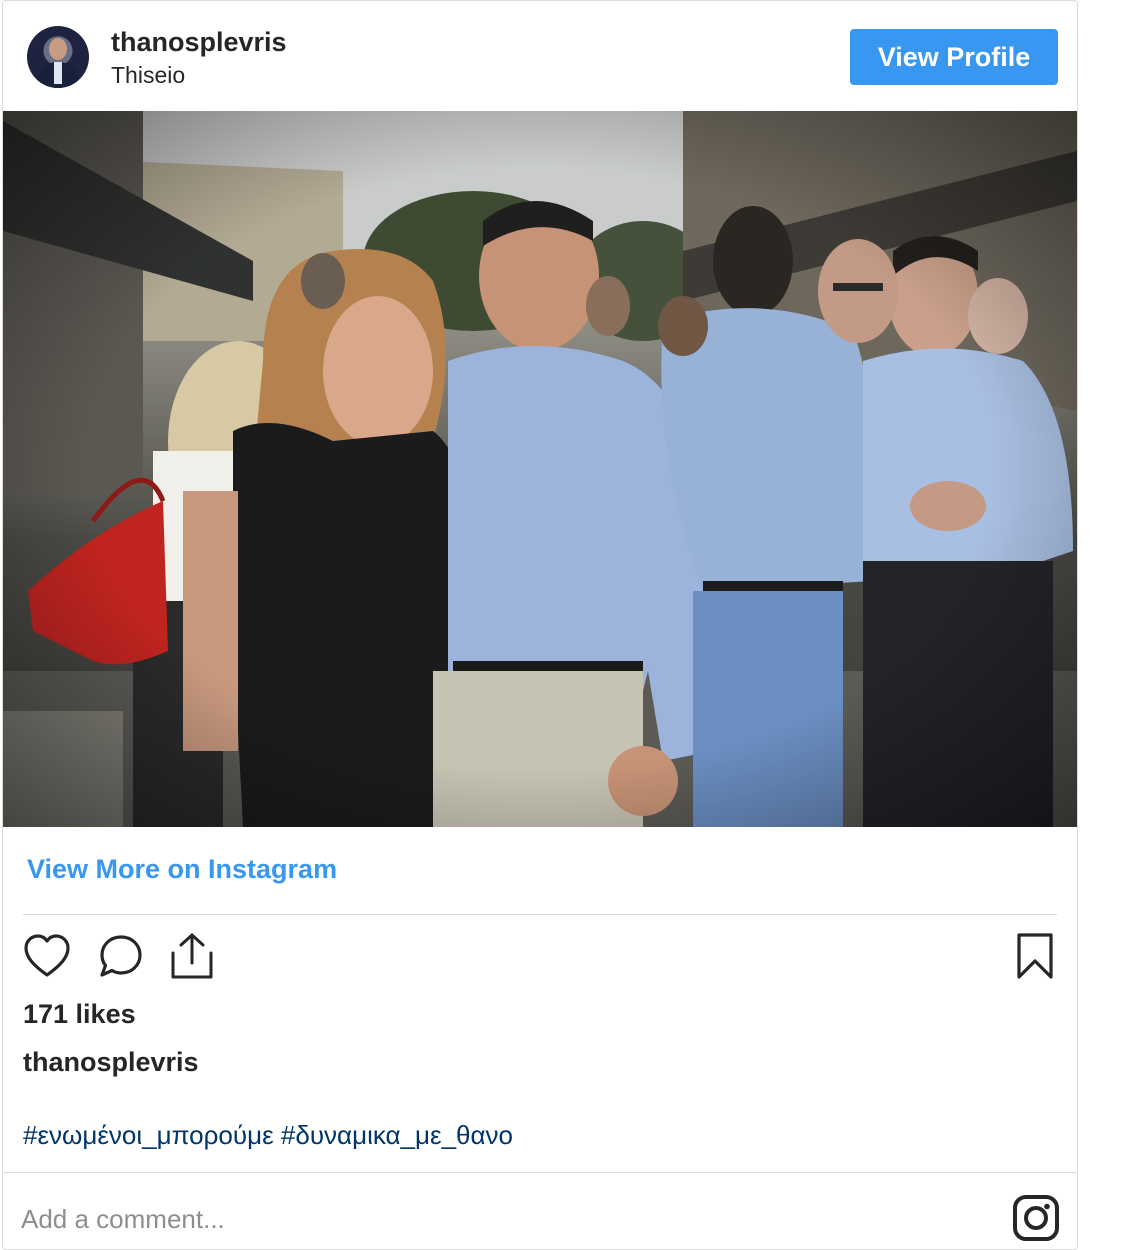 Image resolution: width=1132 pixels, height=1250 pixels. I want to click on save-button, so click(1035, 958).